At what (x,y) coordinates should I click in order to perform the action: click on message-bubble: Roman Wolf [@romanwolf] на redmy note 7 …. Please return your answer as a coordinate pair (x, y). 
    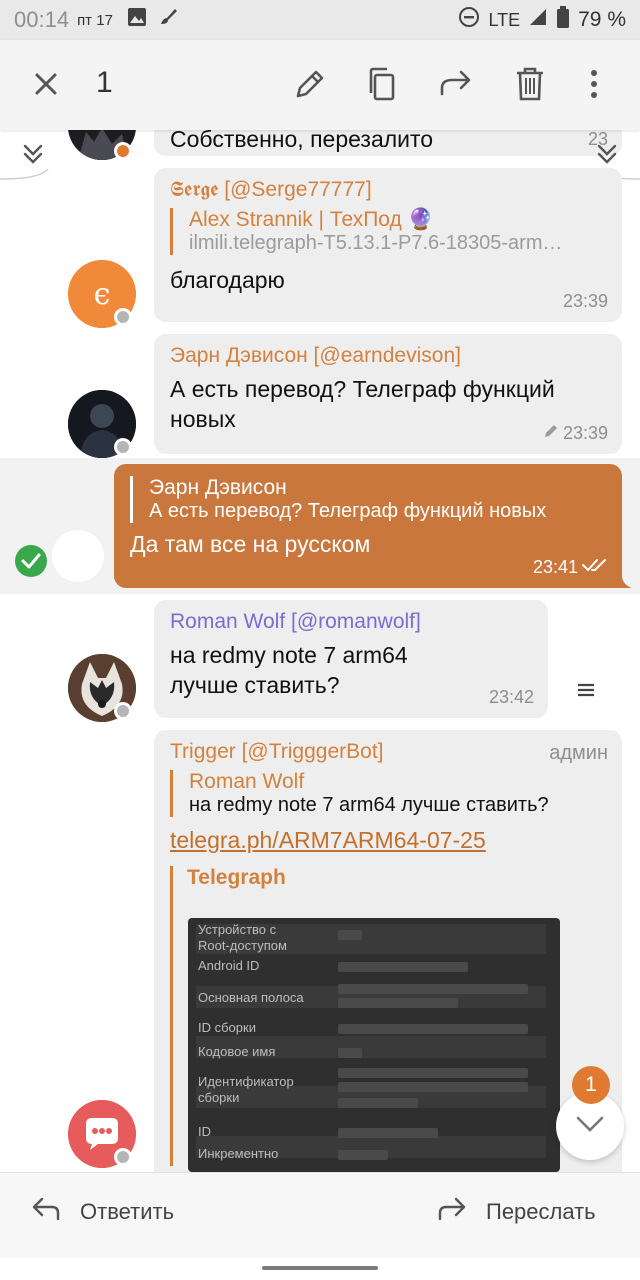
    Looking at the image, I should click on (351, 659).